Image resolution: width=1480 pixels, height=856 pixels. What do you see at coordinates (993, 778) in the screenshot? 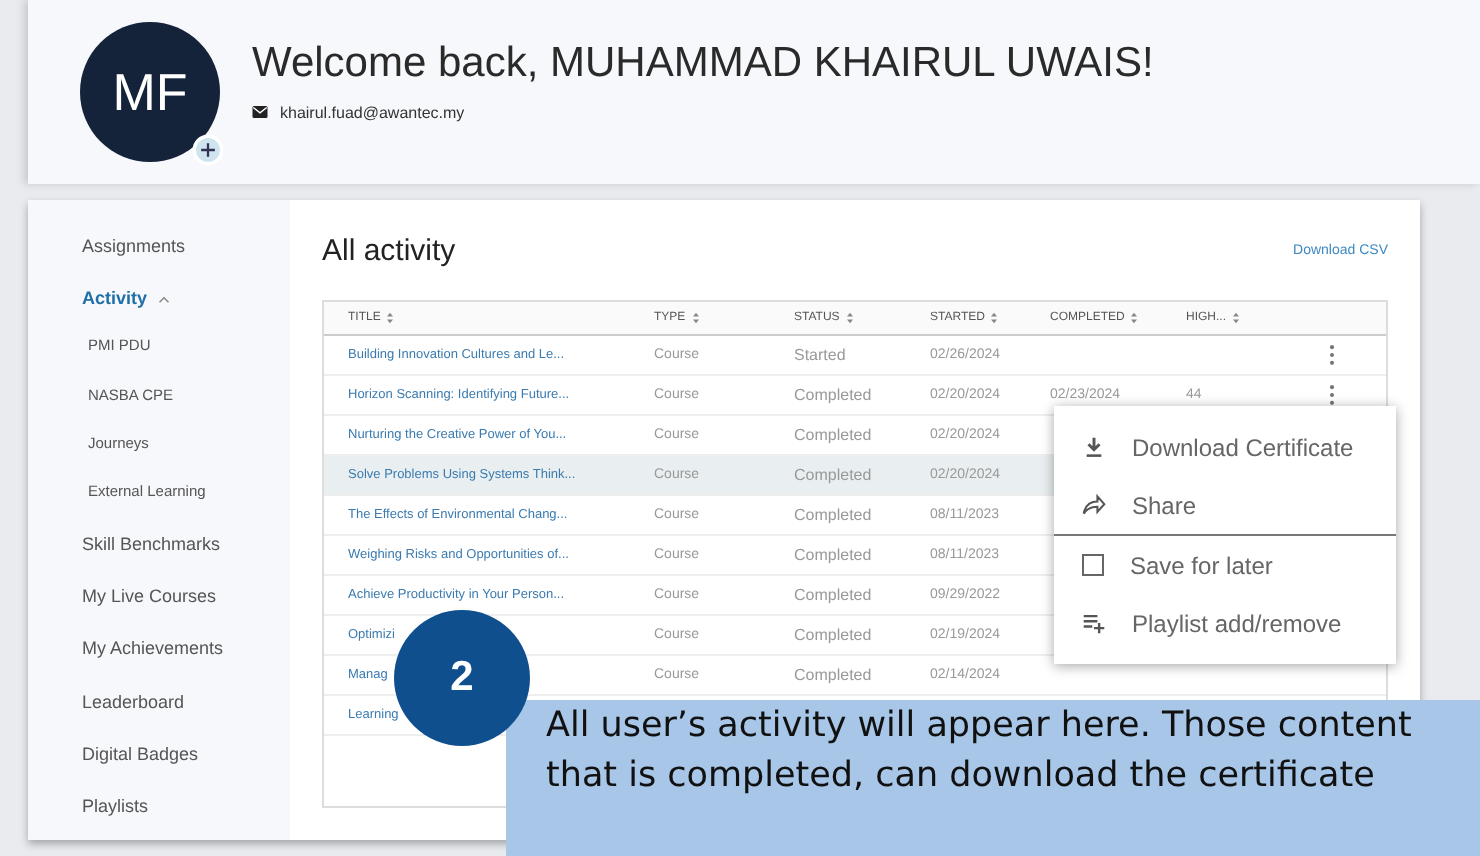
I see `annotation-tooltip: All user’s activity will appear here. Those content that is completed, can download the certificate` at bounding box center [993, 778].